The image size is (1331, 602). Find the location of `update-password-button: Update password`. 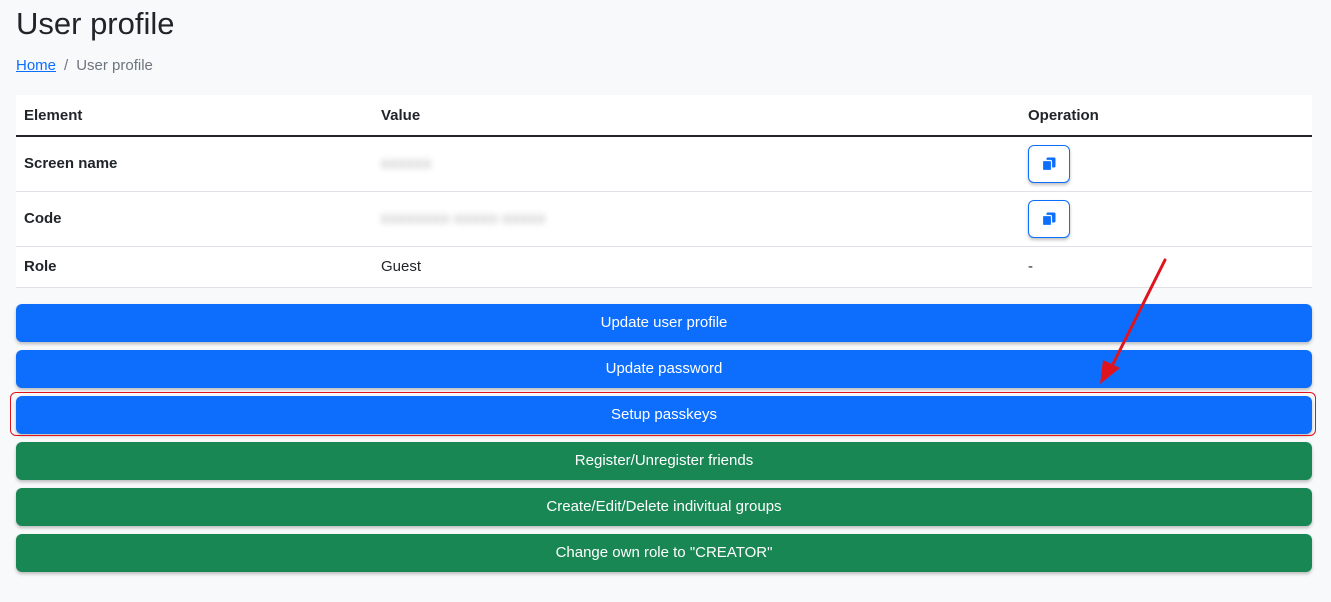

update-password-button: Update password is located at coordinates (664, 368).